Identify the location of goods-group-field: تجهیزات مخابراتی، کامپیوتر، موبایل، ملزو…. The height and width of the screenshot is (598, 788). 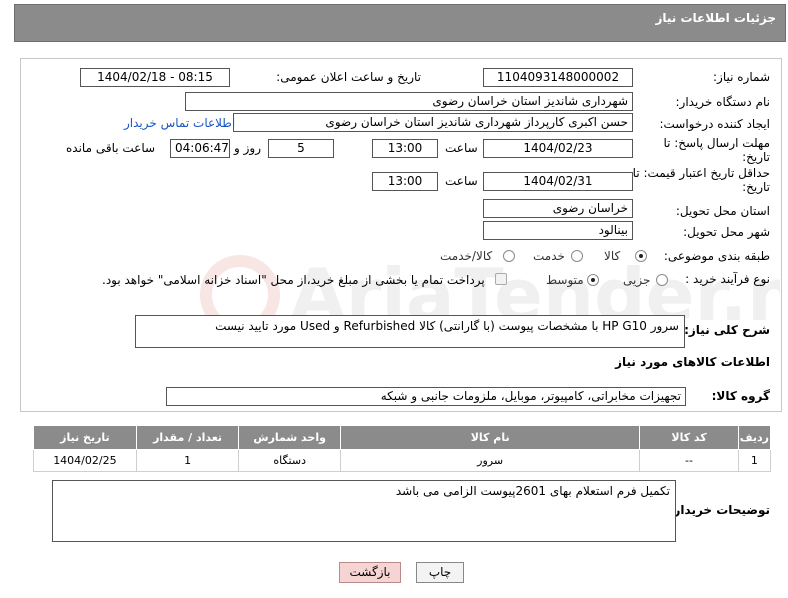
(426, 396).